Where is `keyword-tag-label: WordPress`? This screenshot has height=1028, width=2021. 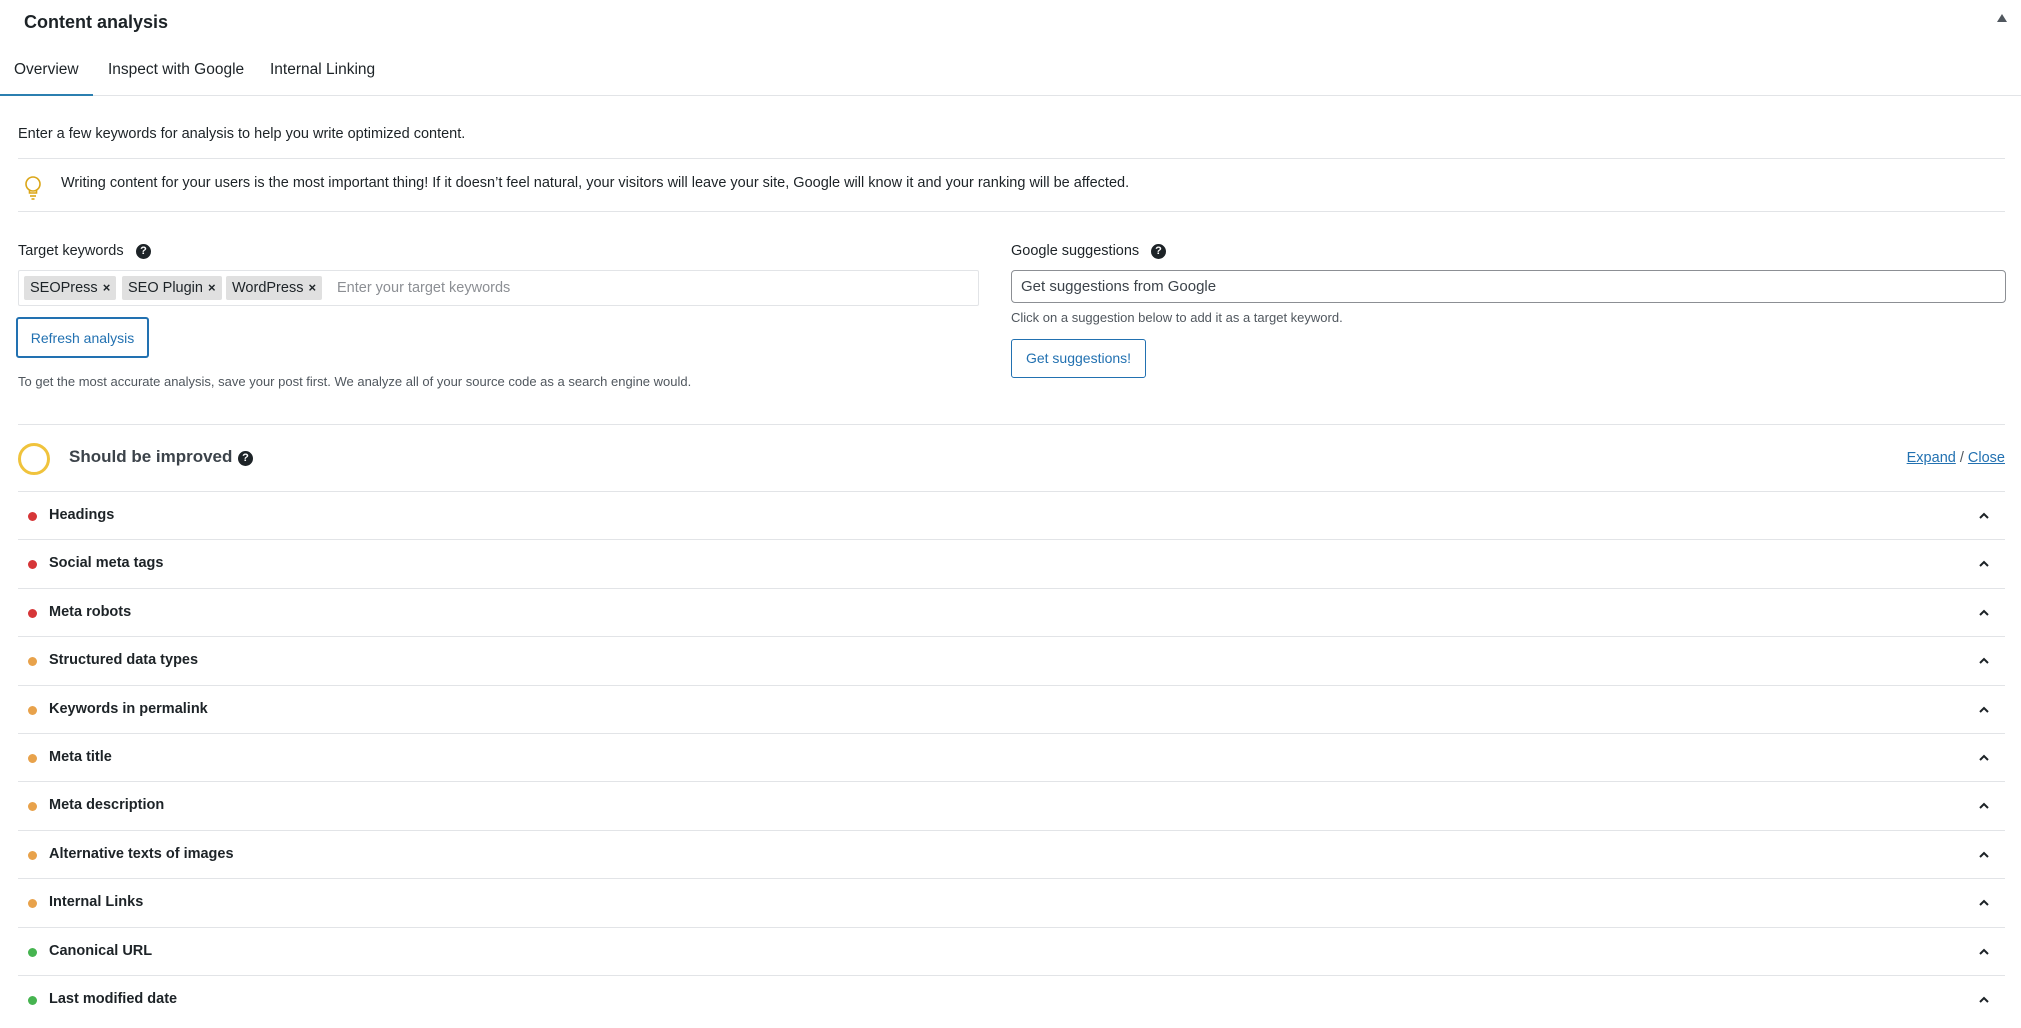
keyword-tag-label: WordPress is located at coordinates (268, 288).